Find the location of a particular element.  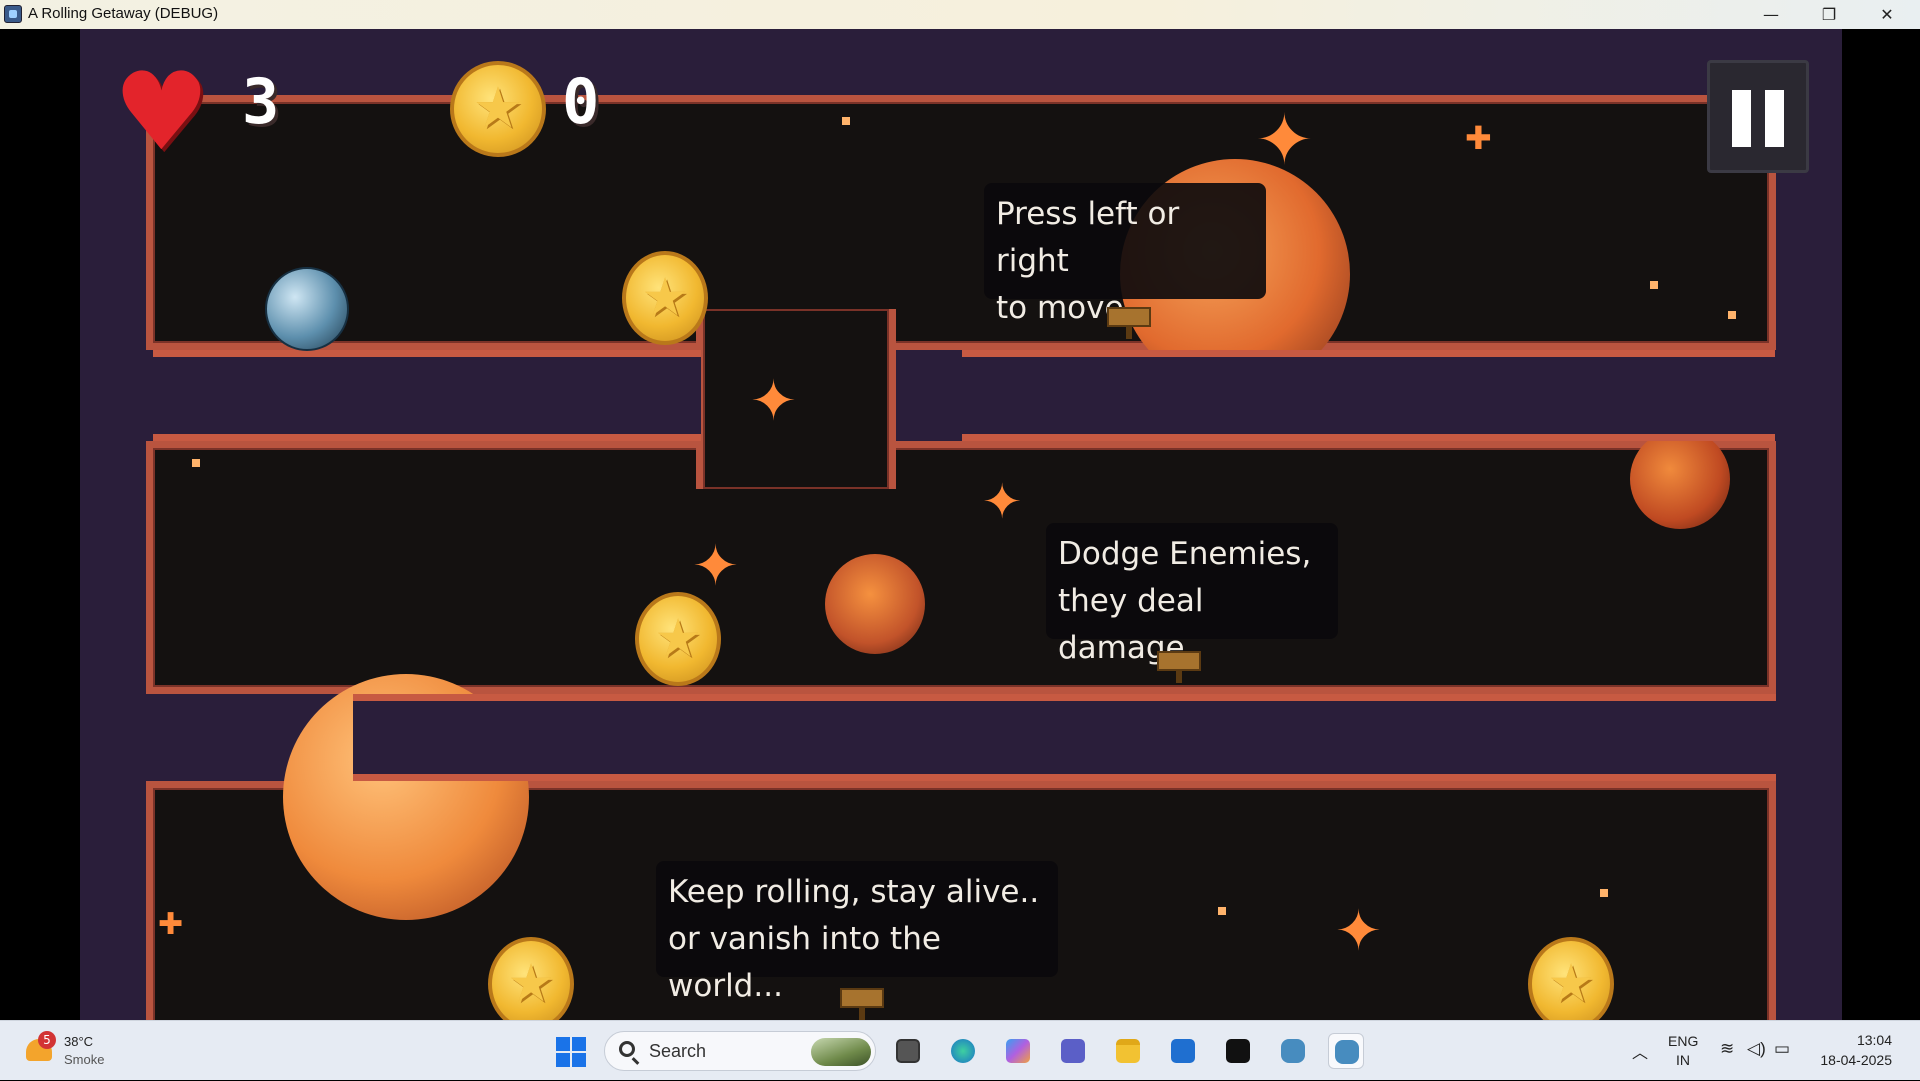

folder-icon is located at coordinates (1128, 1051).